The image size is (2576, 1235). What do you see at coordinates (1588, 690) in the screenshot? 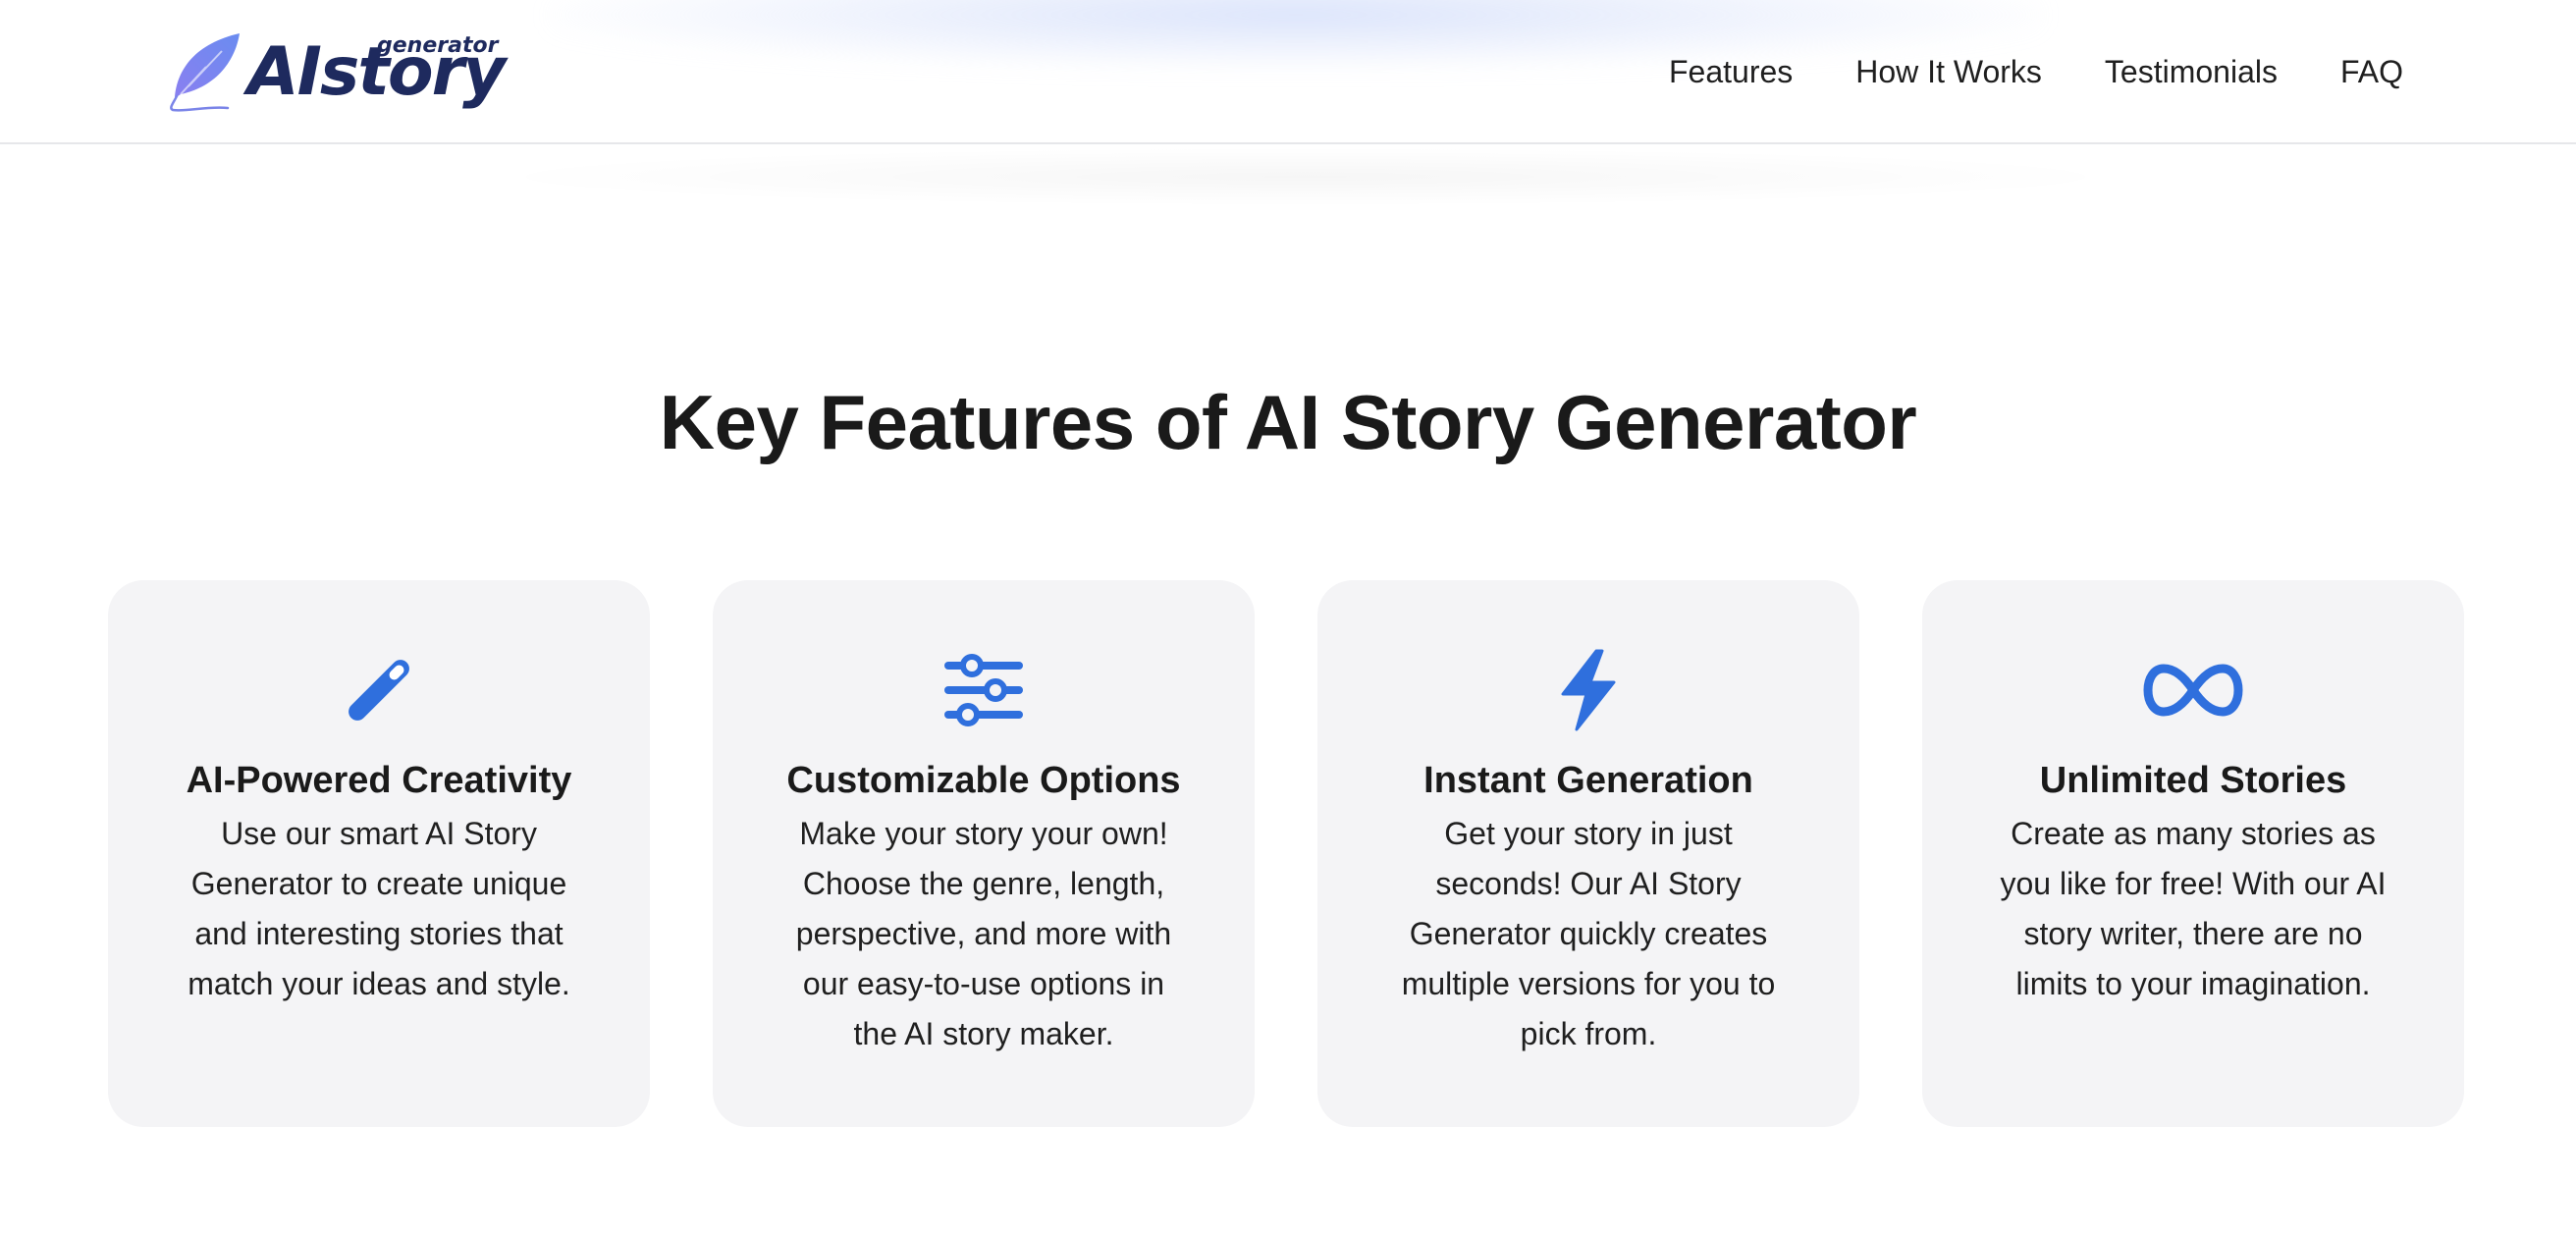
I see `lightning-bolt-icon` at bounding box center [1588, 690].